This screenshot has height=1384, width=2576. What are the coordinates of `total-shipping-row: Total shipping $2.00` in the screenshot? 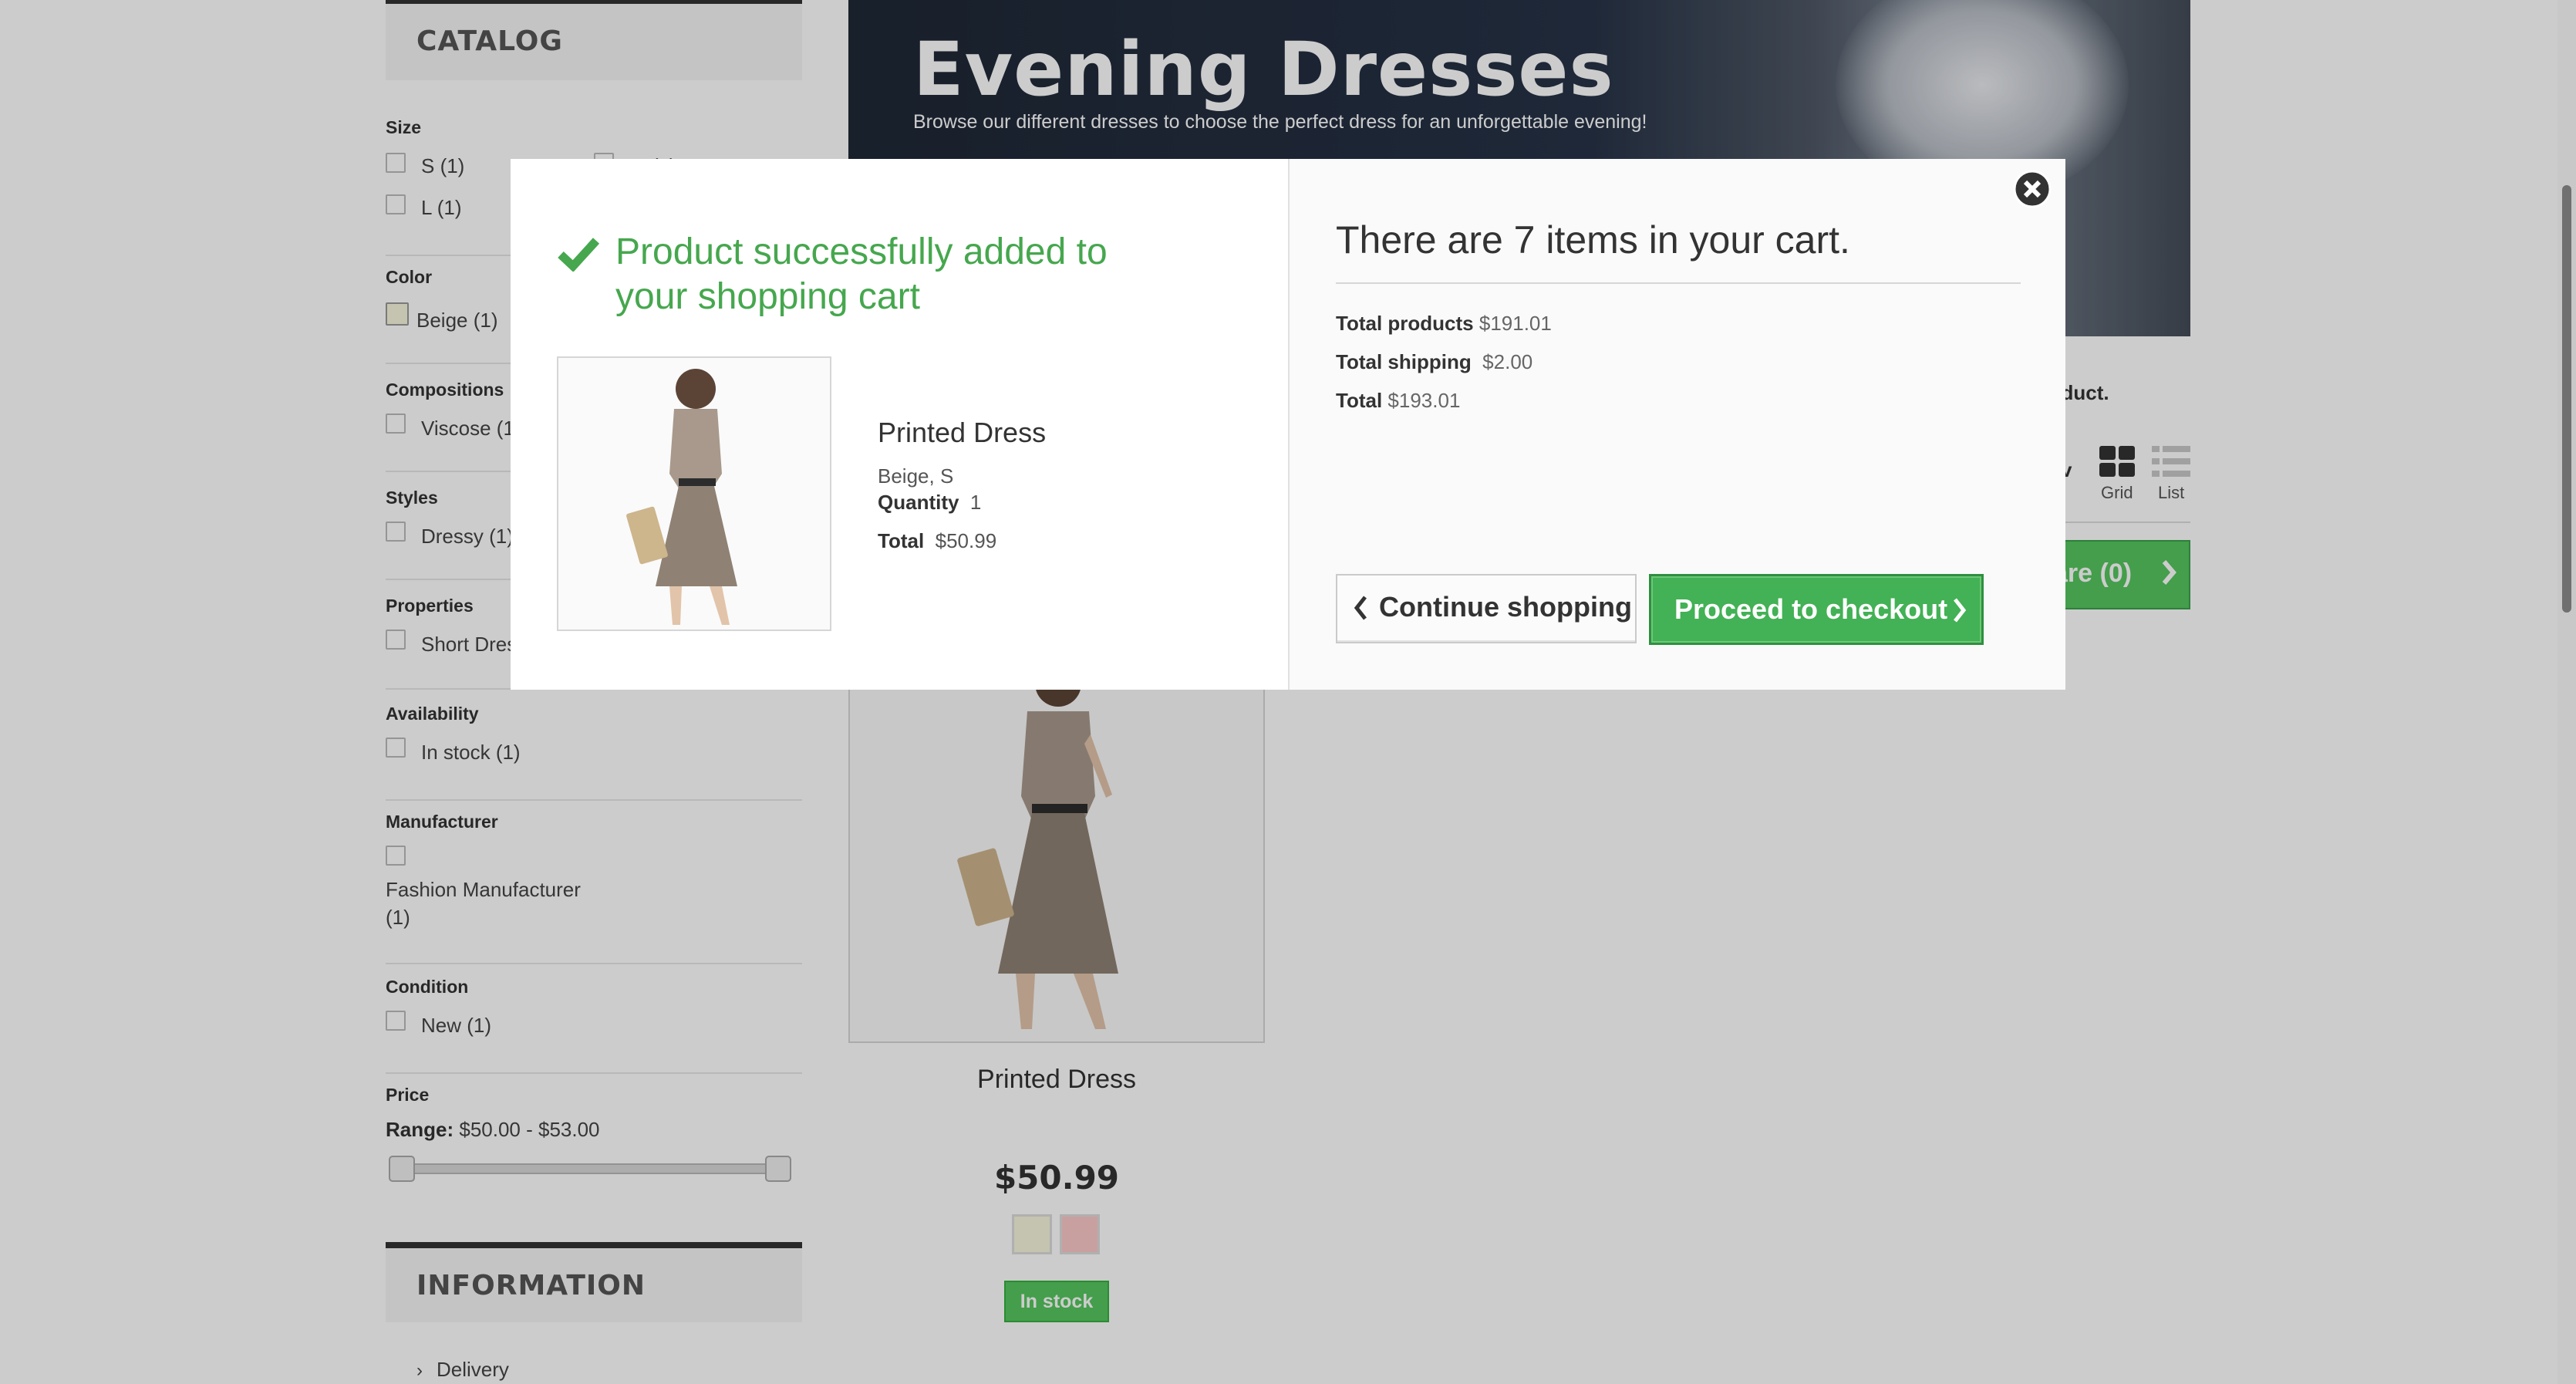 It's located at (1434, 362).